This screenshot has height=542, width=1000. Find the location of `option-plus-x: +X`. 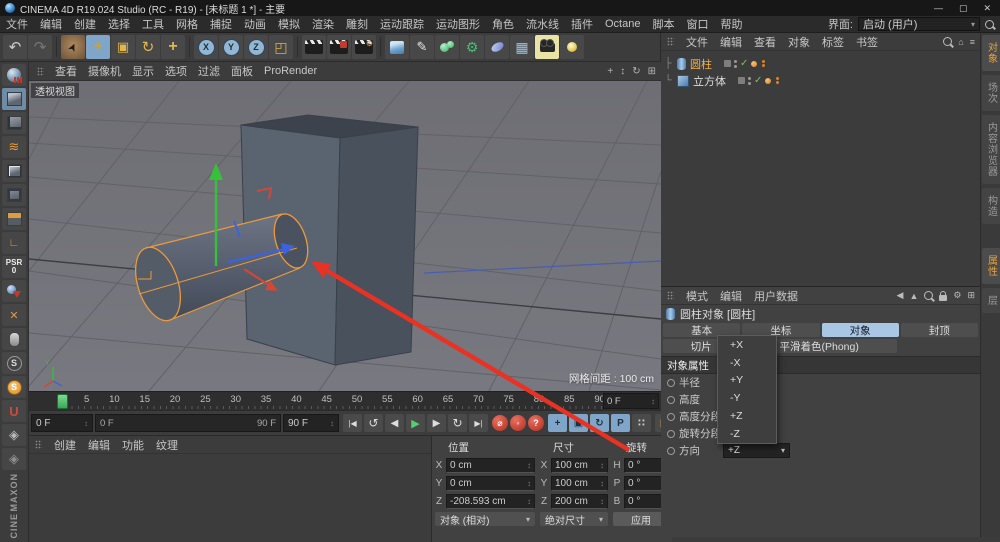

option-plus-x: +X is located at coordinates (747, 345).